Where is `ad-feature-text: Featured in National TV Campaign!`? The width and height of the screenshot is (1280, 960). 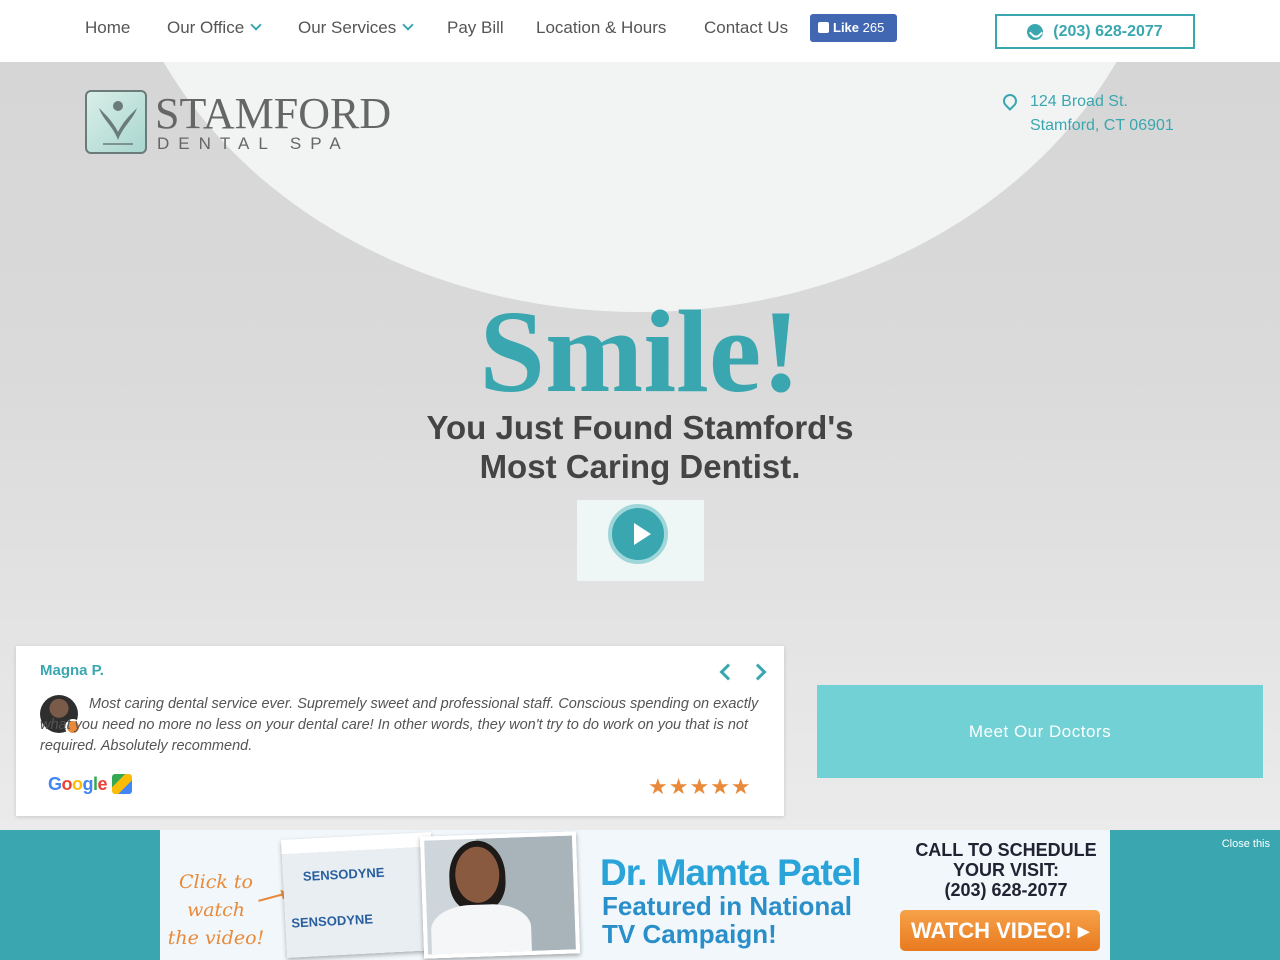
ad-feature-text: Featured in National TV Campaign! is located at coordinates (727, 920).